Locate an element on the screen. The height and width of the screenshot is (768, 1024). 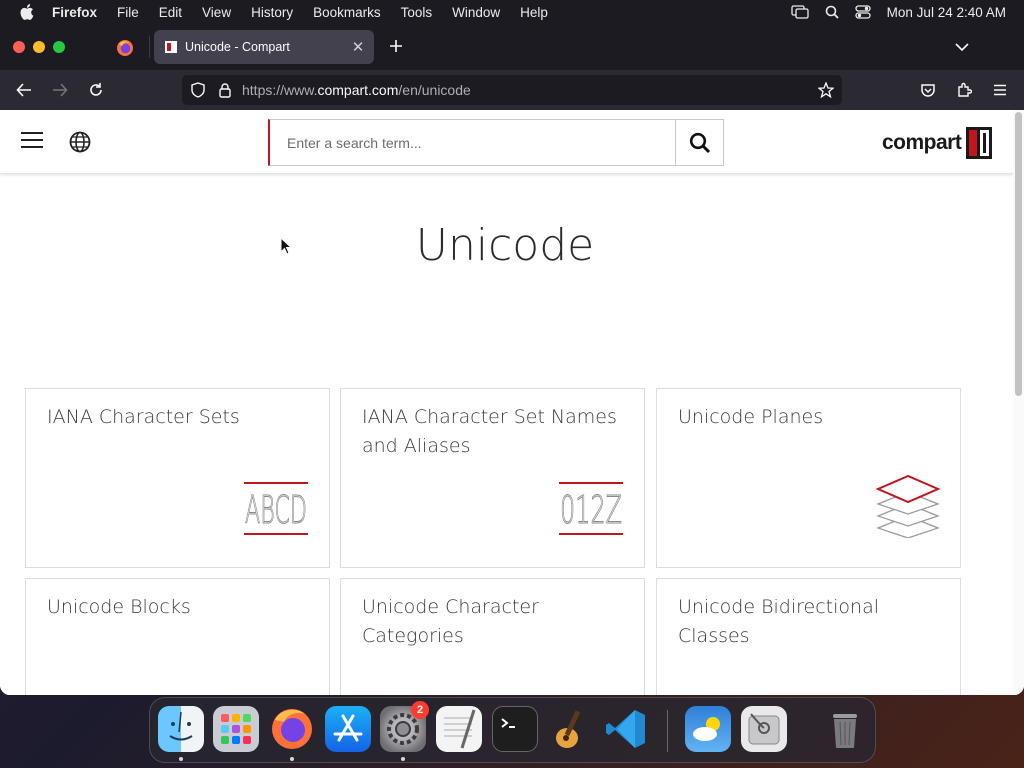
menu-edit: Edit is located at coordinates (170, 12).